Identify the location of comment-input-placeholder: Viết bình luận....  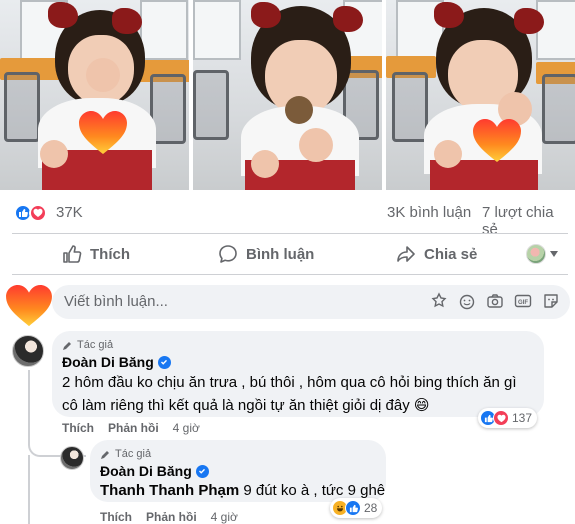
(116, 301).